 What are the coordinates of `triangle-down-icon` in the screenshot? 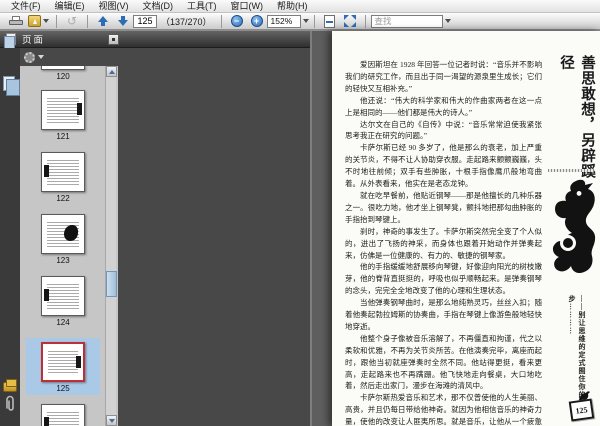 It's located at (111, 420).